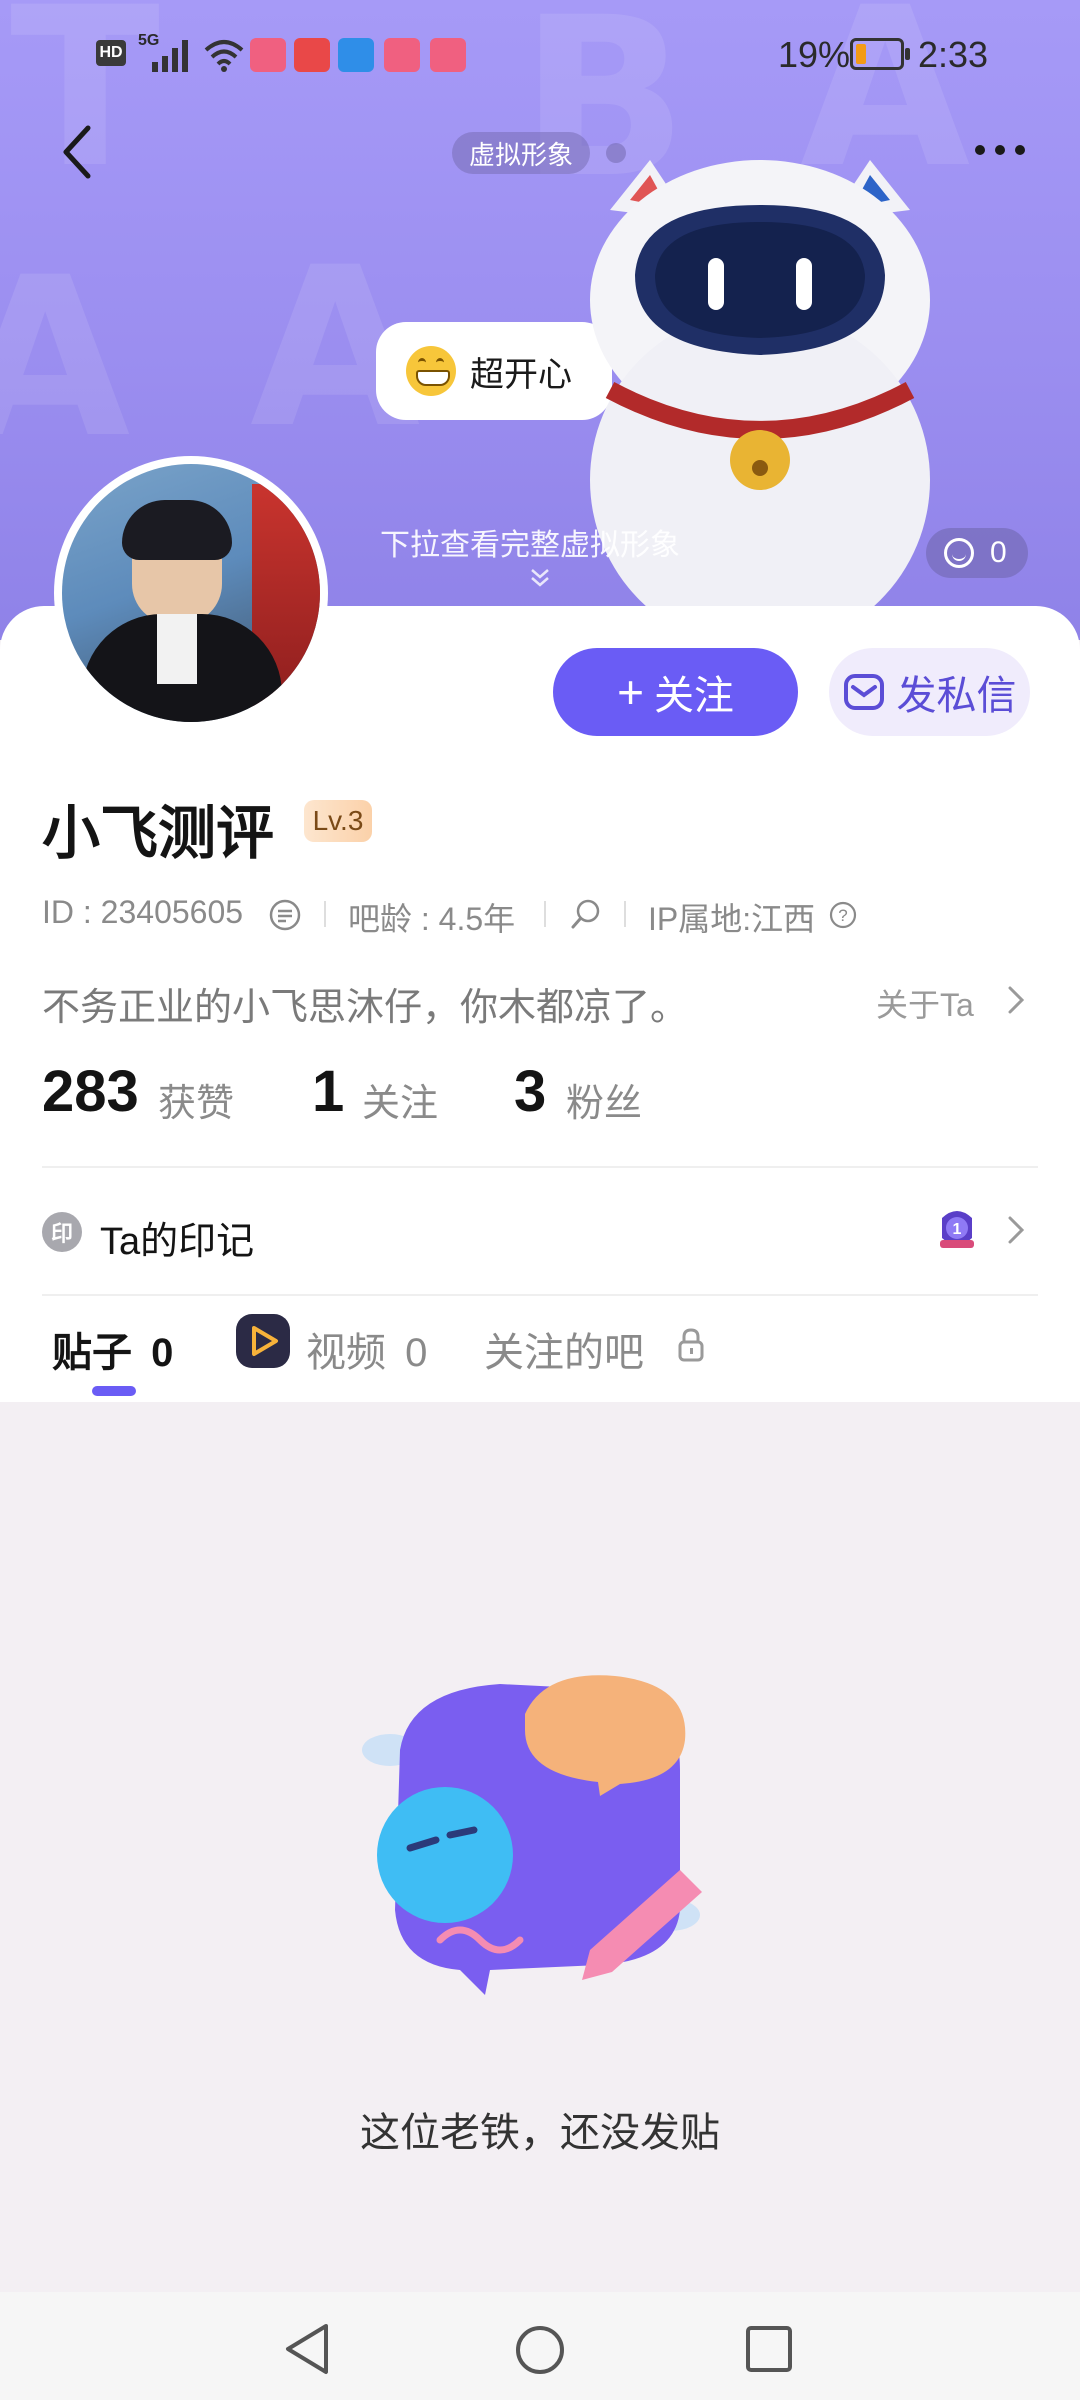 This screenshot has height=2400, width=1080. Describe the element at coordinates (540, 2350) in the screenshot. I see `nav-home-icon` at that location.